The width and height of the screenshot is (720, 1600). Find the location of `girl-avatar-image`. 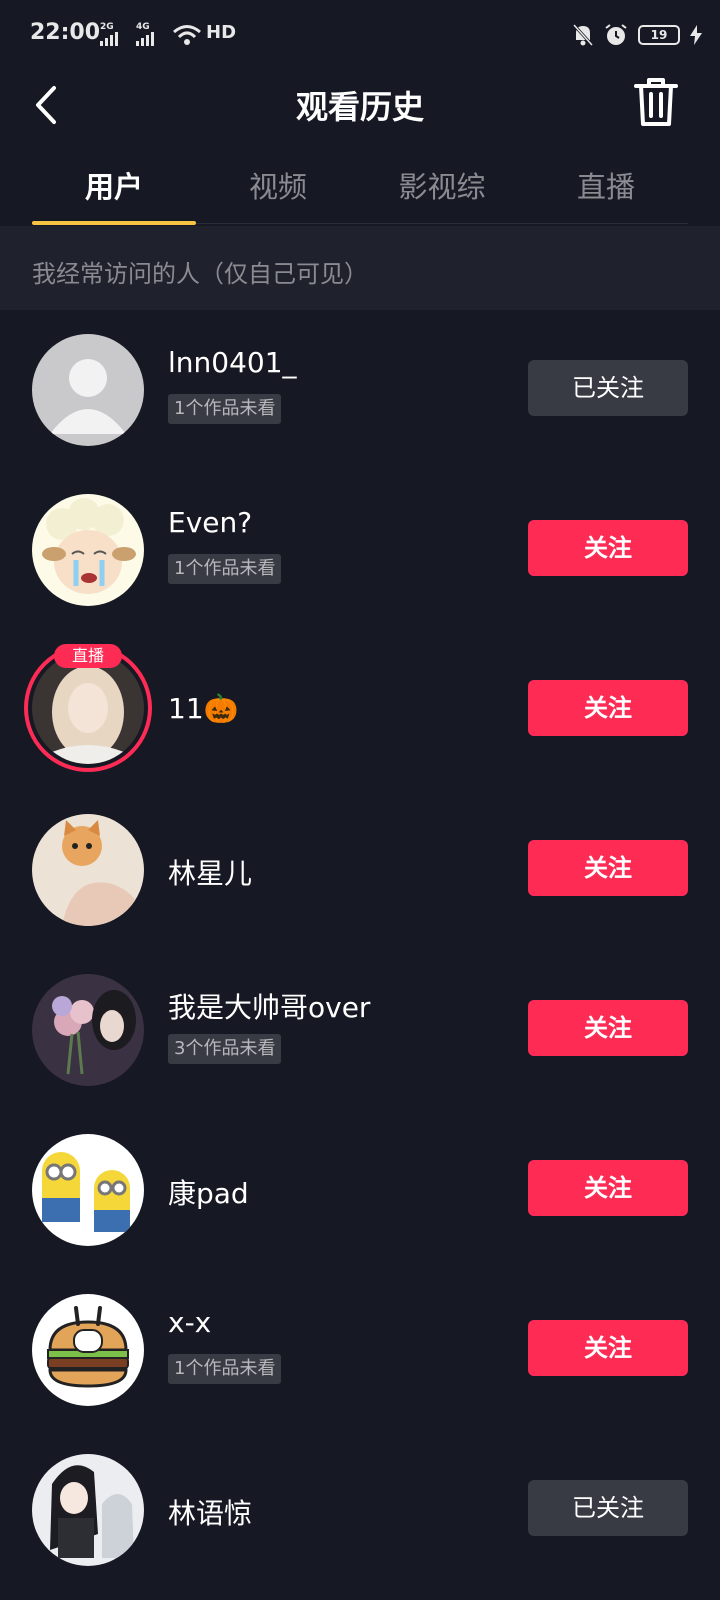

girl-avatar-image is located at coordinates (88, 708).